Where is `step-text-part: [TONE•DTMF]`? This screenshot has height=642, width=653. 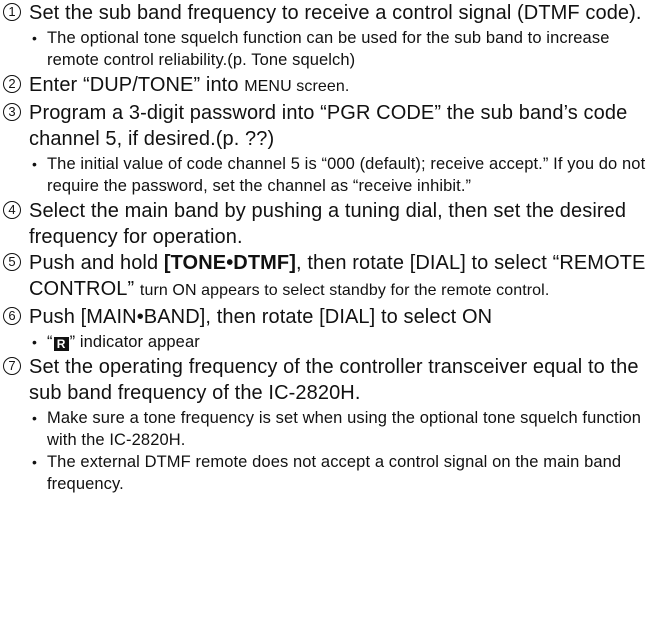
step-text-part: [TONE•DTMF] is located at coordinates (229, 263).